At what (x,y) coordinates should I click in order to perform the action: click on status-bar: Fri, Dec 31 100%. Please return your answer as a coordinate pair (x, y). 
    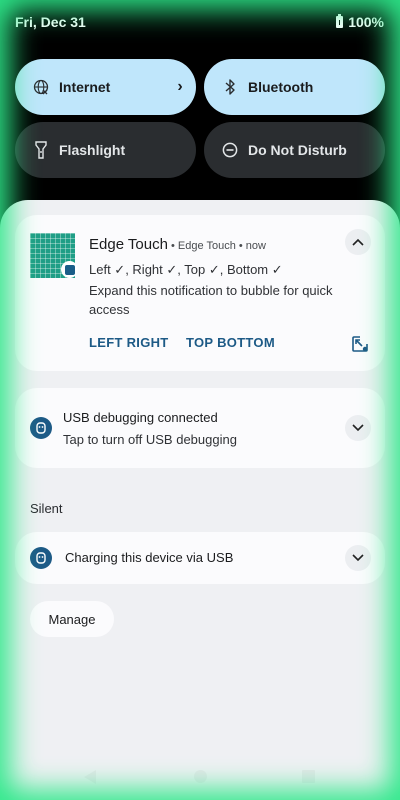
    Looking at the image, I should click on (200, 22).